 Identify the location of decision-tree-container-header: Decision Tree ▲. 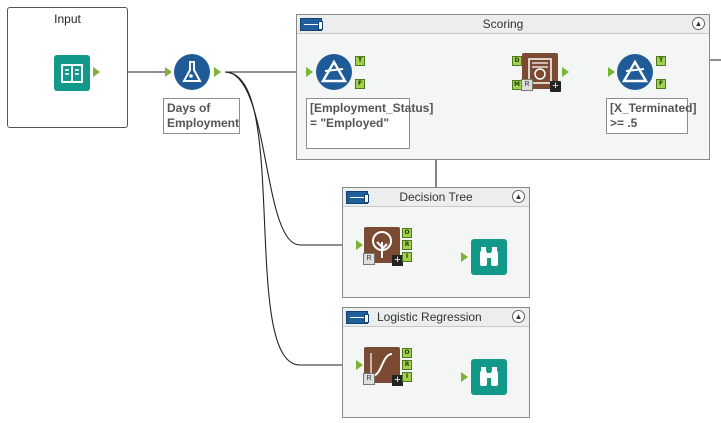
(436, 197).